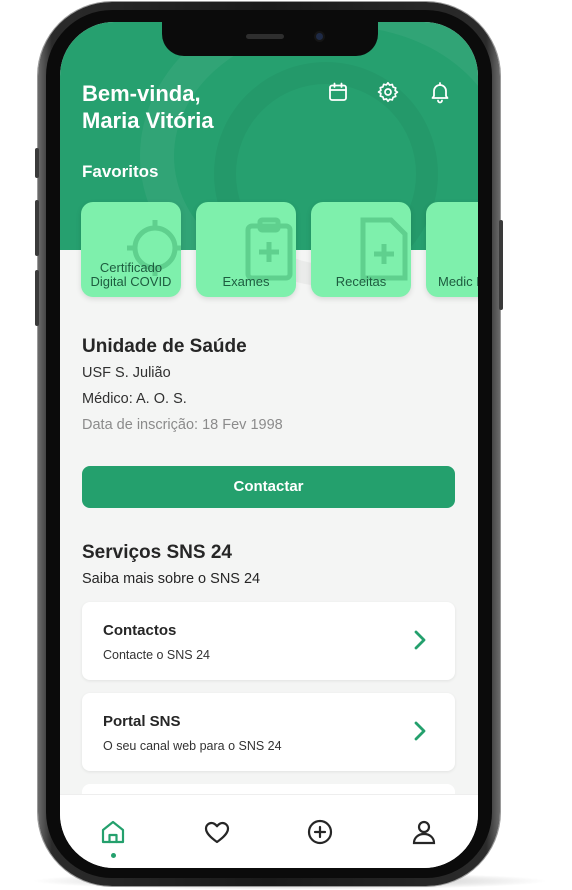  I want to click on health-unit-doctor: Médico: A. O. S., so click(134, 399).